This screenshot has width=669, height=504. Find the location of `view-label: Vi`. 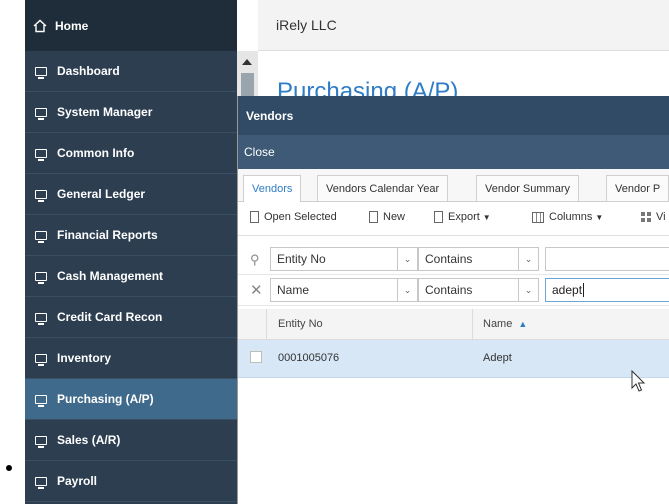

view-label: Vi is located at coordinates (661, 217).